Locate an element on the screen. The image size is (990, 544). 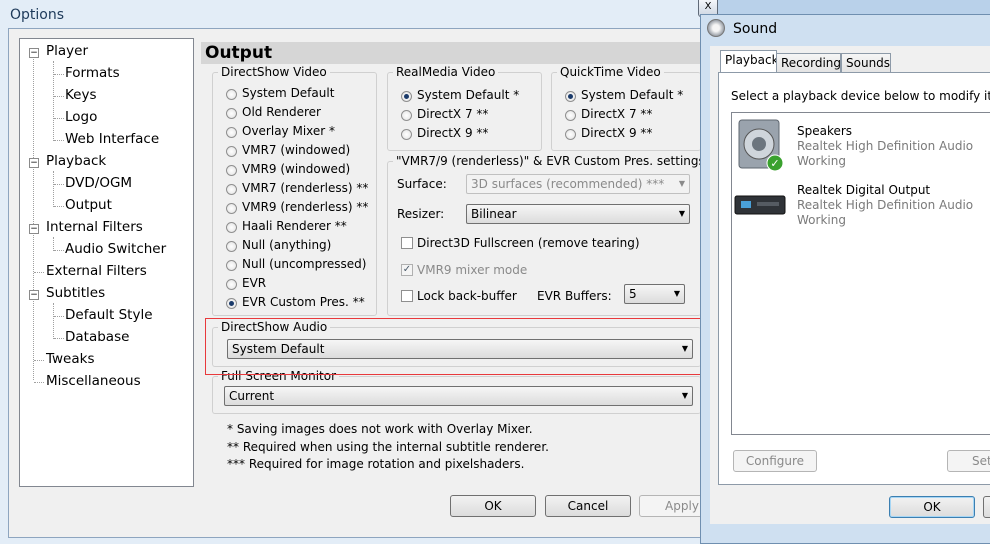
tree-item-web-interface: Web Interface is located at coordinates (112, 139).